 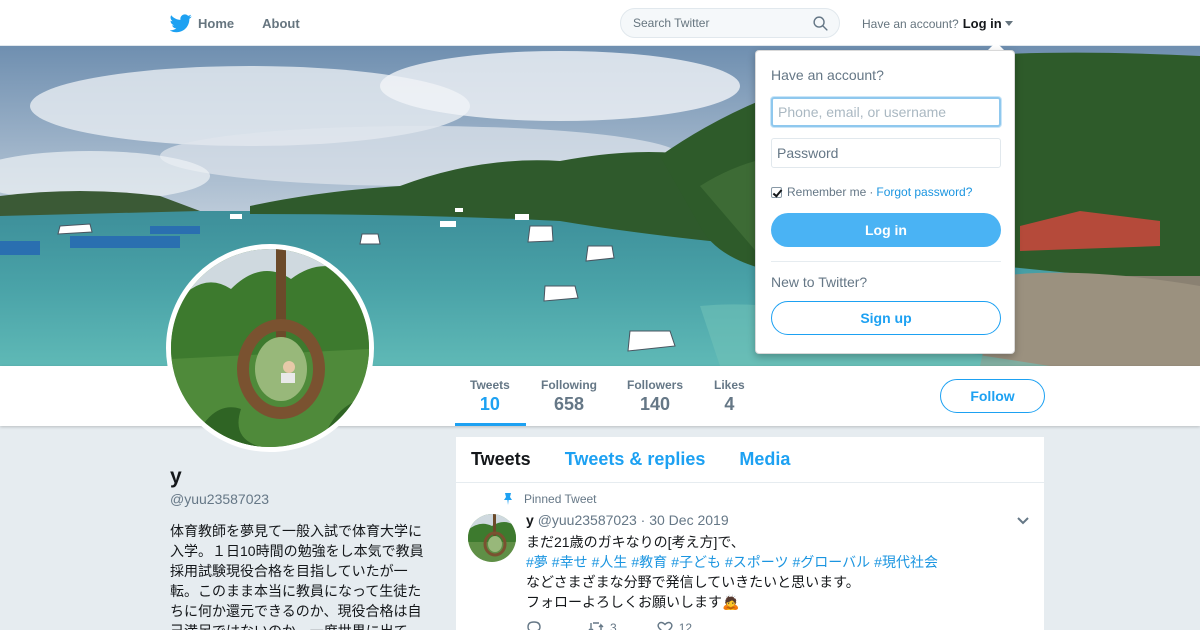 What do you see at coordinates (820, 23) in the screenshot?
I see `search-icon` at bounding box center [820, 23].